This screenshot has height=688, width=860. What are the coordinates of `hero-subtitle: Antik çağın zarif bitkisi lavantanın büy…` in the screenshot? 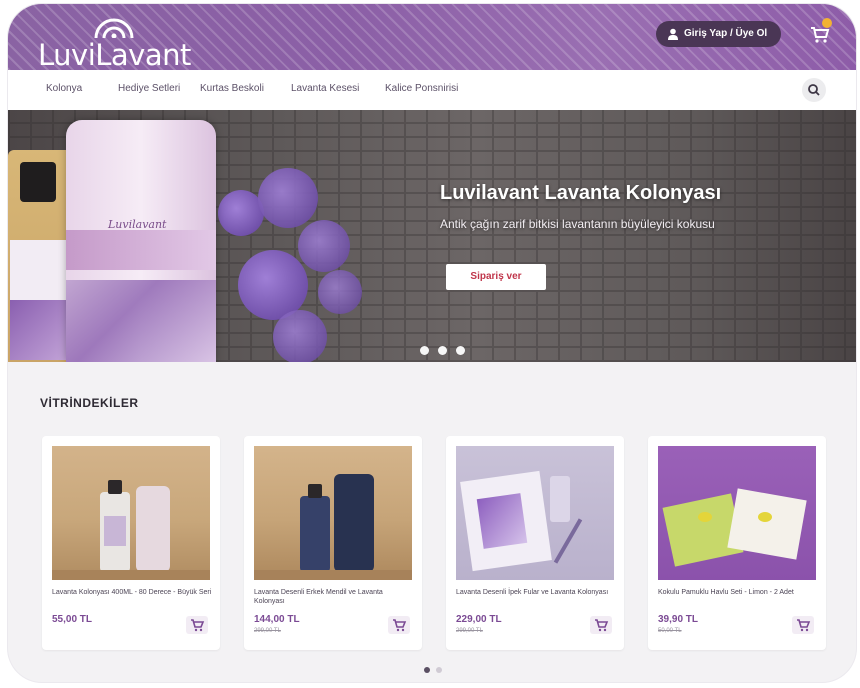 It's located at (577, 224).